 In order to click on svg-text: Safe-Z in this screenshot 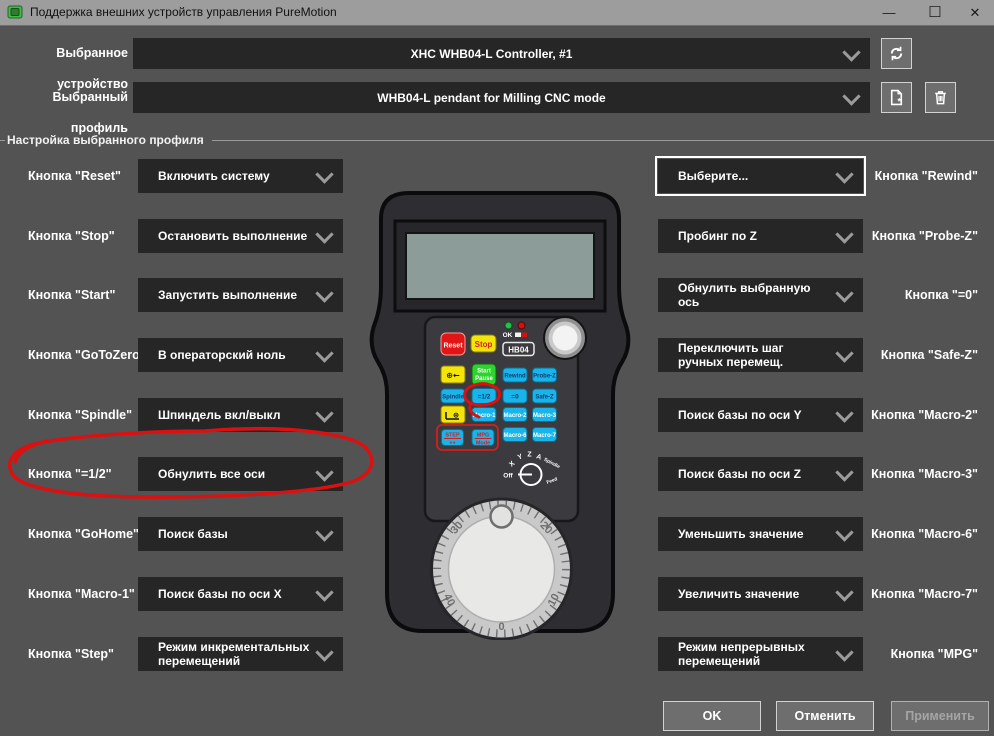, I will do `click(544, 398)`.